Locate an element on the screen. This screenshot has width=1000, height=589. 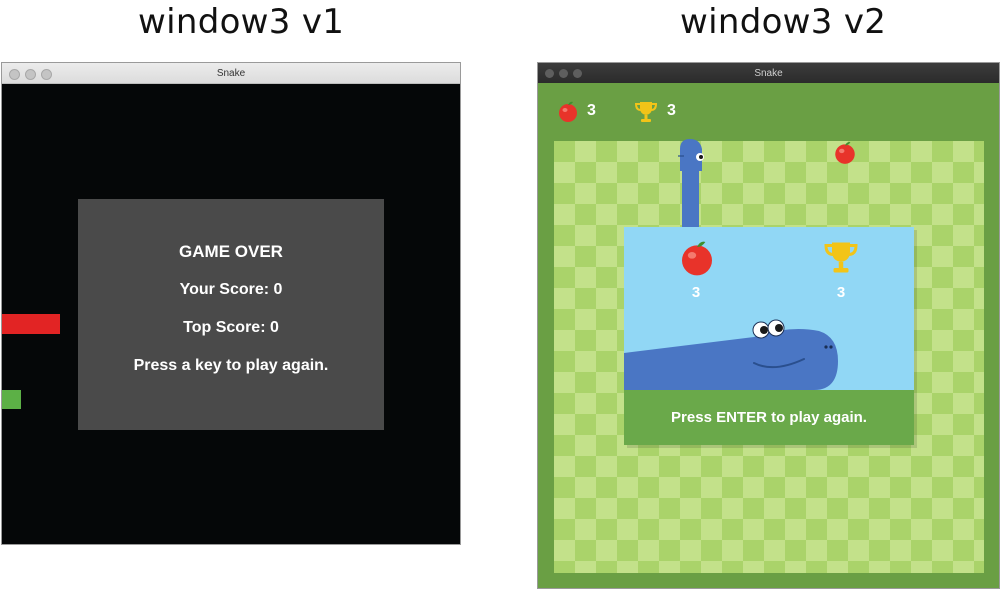
trophy-score: 3 is located at coordinates (841, 292).